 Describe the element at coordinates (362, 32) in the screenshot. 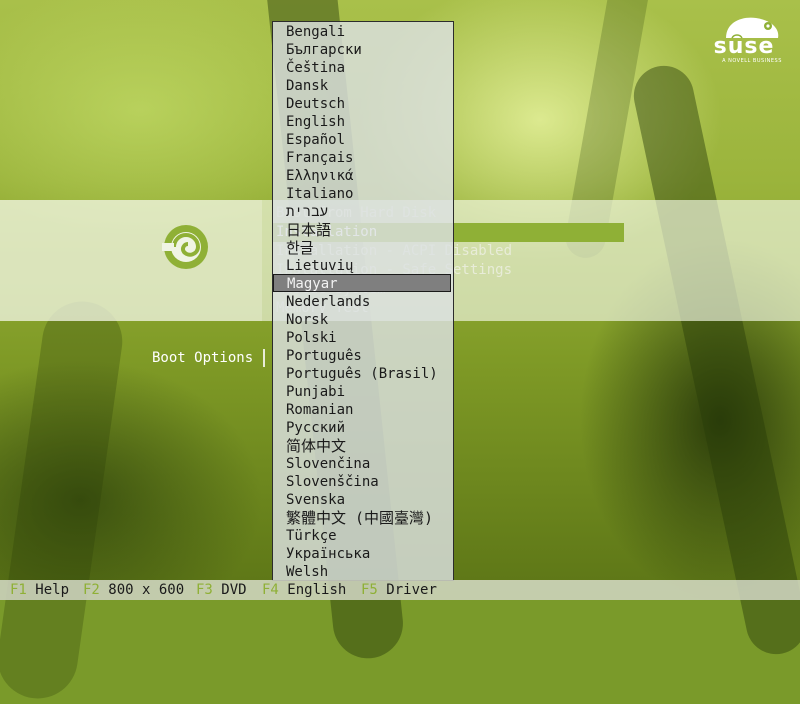

I see `language-option: Bengali` at that location.